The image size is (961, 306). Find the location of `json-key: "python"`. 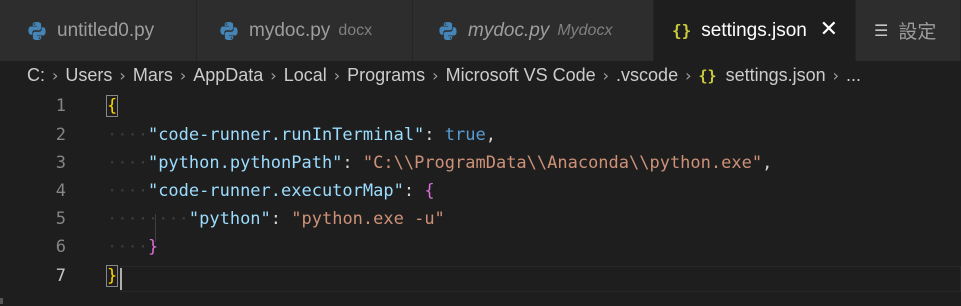

json-key: "python" is located at coordinates (229, 219).